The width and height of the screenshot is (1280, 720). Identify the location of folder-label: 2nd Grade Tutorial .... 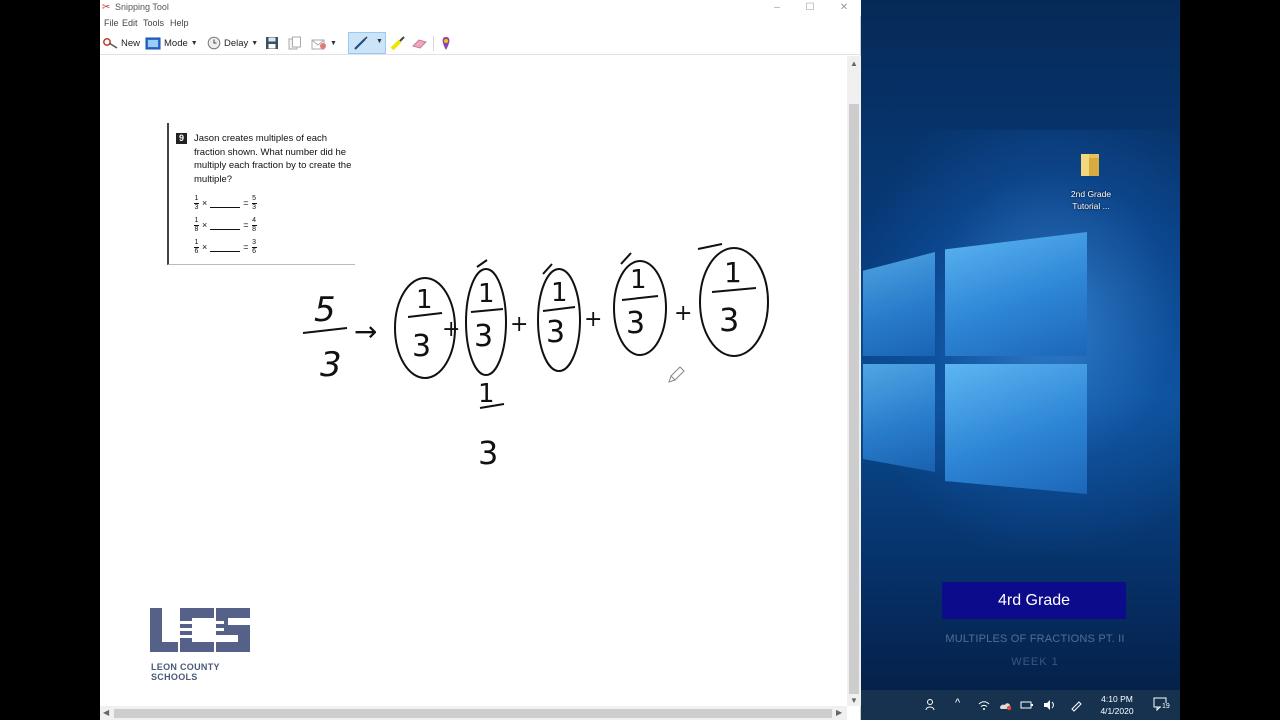
(1091, 200).